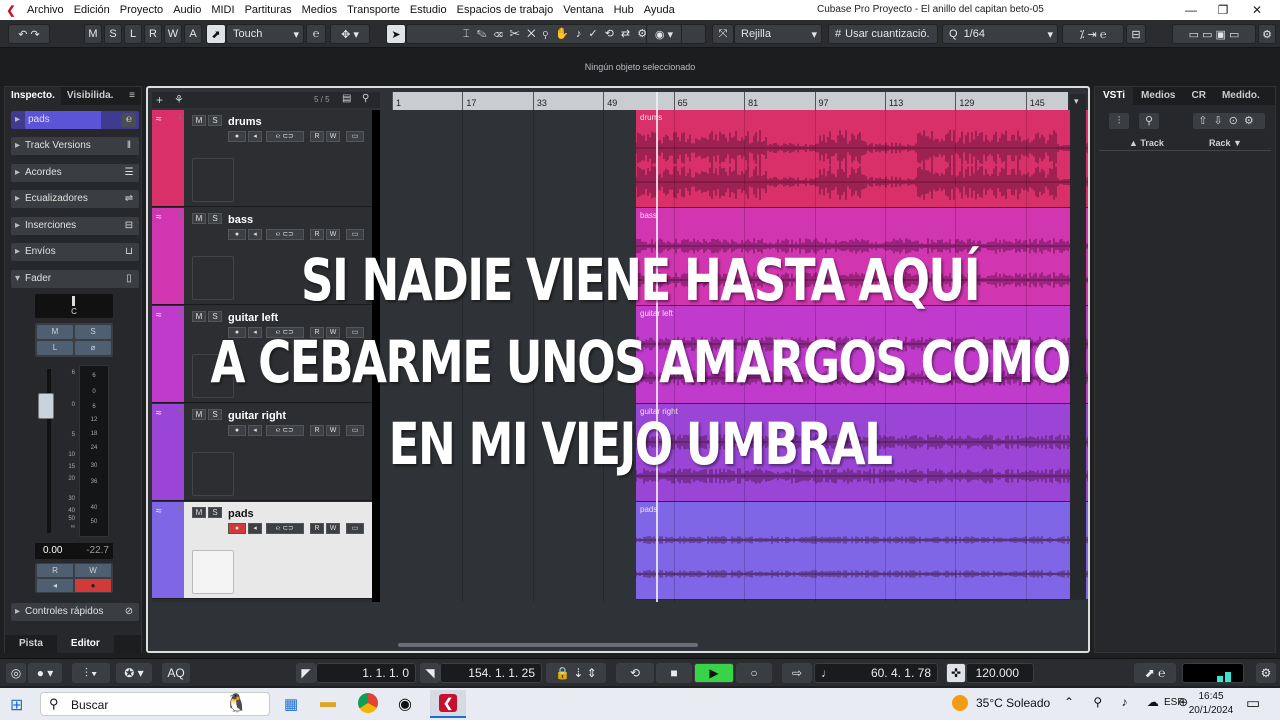 Image resolution: width=1280 pixels, height=720 pixels. Describe the element at coordinates (245, 122) in the screenshot. I see `track-name: drums` at that location.